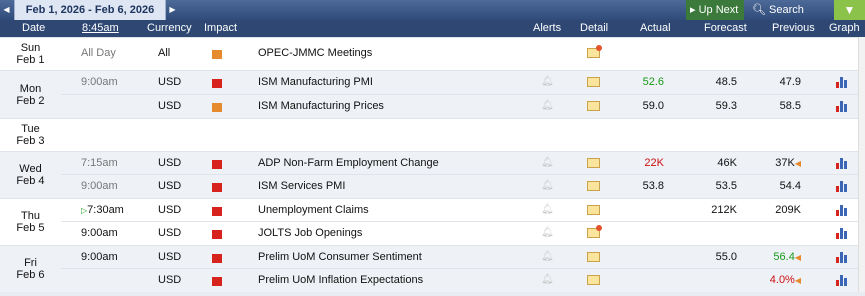 The image size is (865, 296). What do you see at coordinates (30, 169) in the screenshot?
I see `day-name: Wed` at bounding box center [30, 169].